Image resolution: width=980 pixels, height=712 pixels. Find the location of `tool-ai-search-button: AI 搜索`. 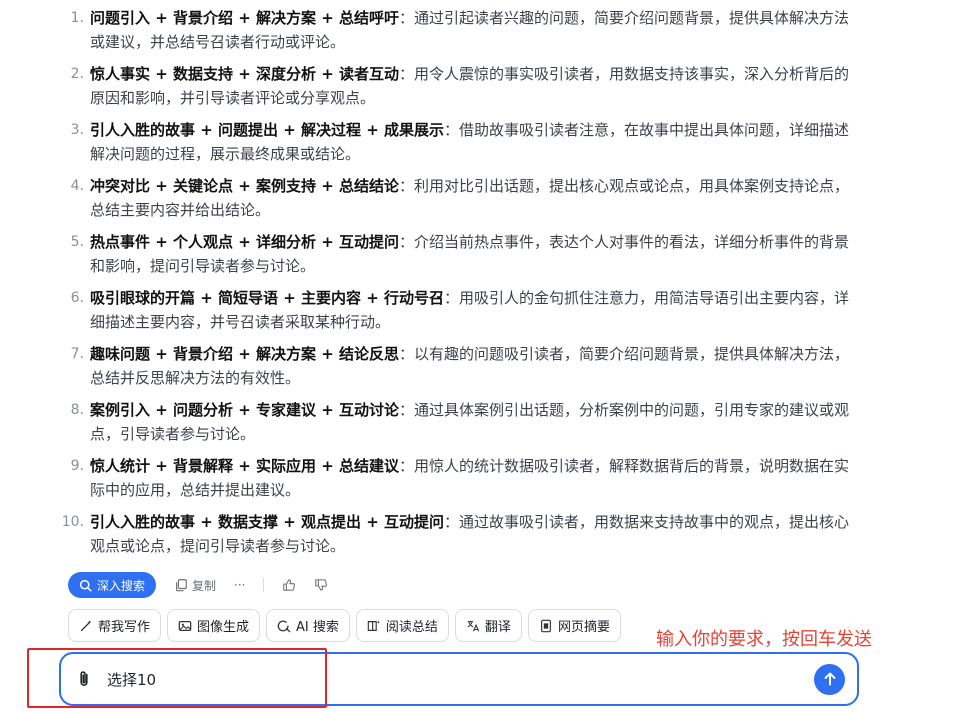

tool-ai-search-button: AI 搜索 is located at coordinates (308, 625).